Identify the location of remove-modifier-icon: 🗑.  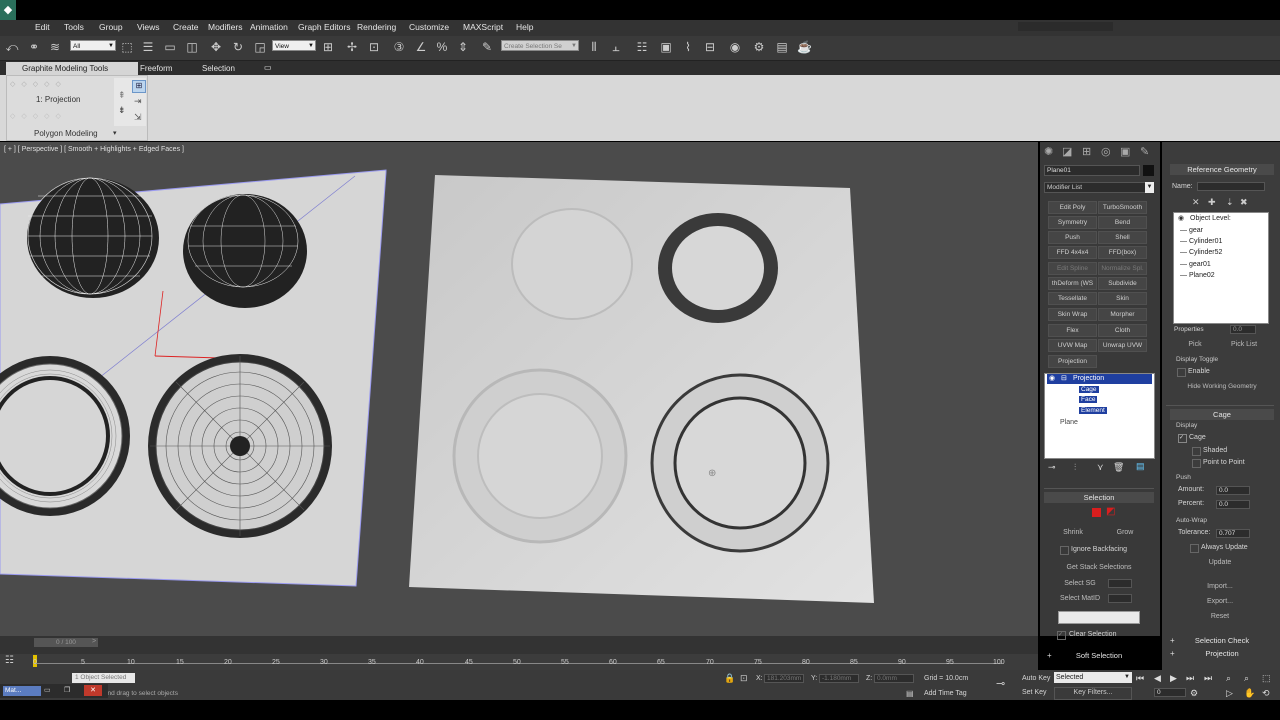
(1118, 467).